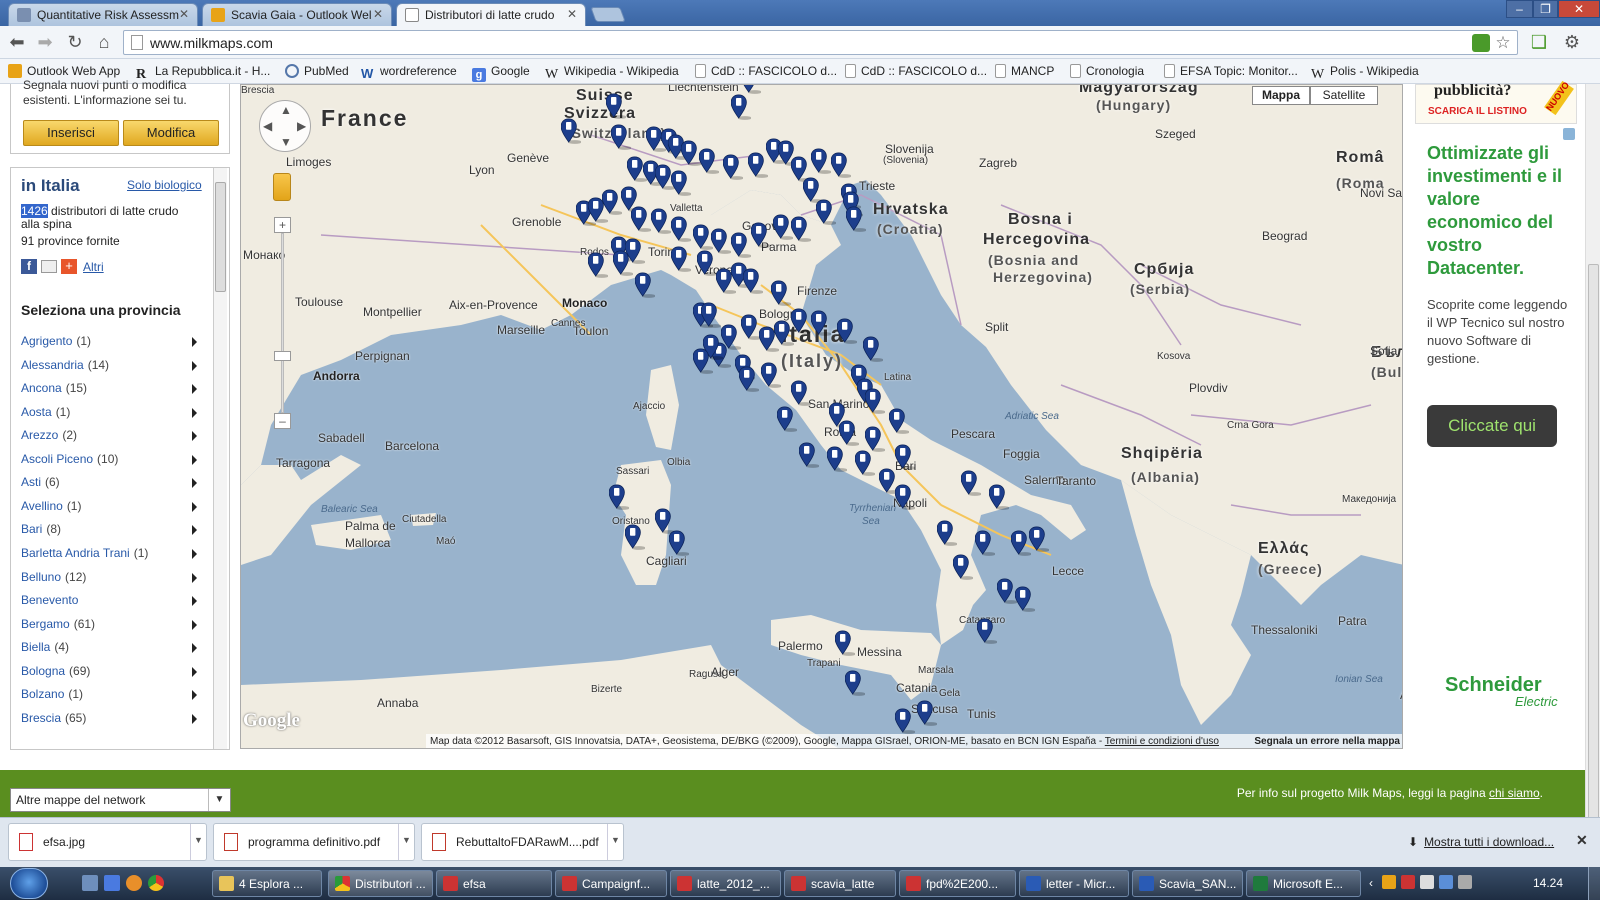 The image size is (1600, 900). I want to click on chevron-up-icon: ▲, so click(286, 110).